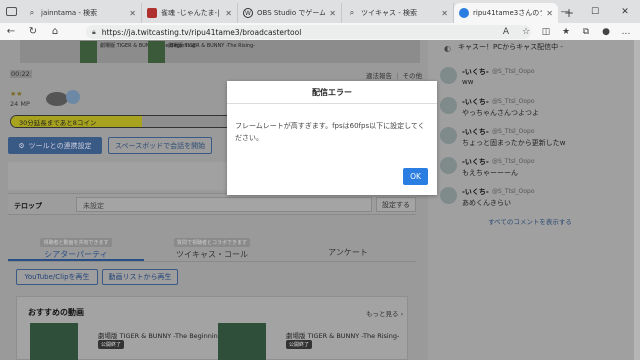 This screenshot has width=640, height=360. I want to click on tab-search-jainntama: ⌕ jainntama - 検索 ✕, so click(82, 13).